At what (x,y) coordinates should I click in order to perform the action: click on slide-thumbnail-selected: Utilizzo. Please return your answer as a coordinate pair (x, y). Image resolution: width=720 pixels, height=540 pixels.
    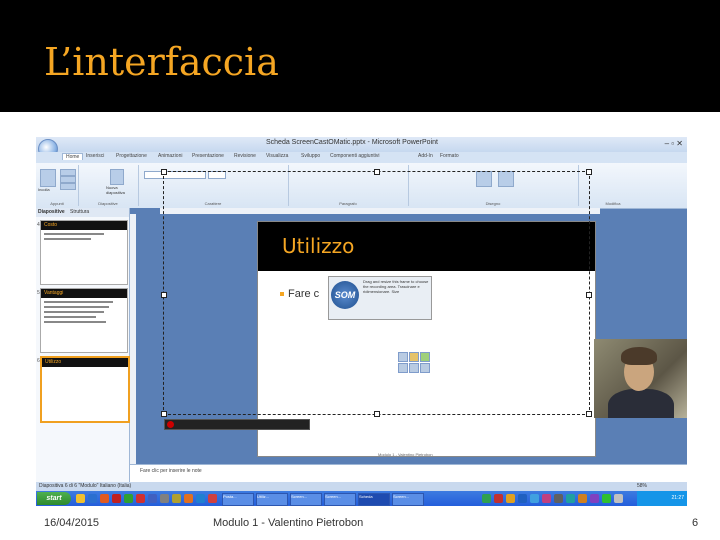
    Looking at the image, I should click on (85, 389).